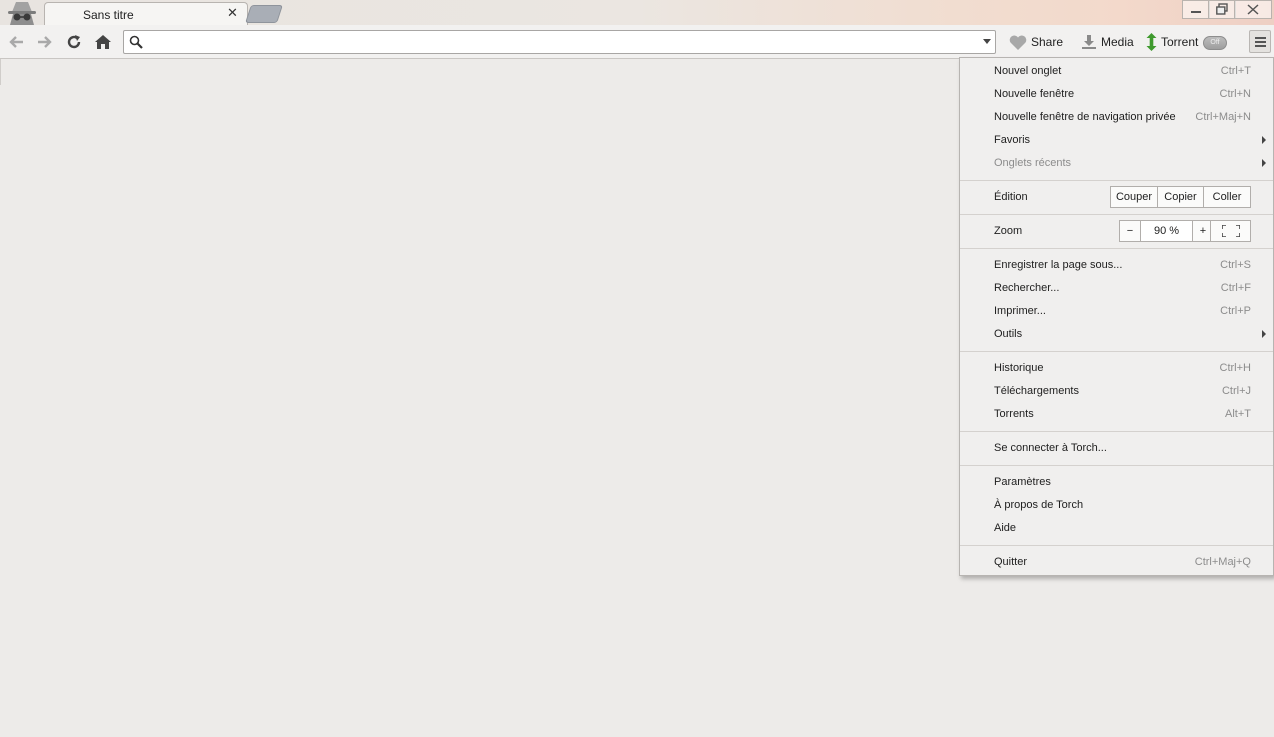 The width and height of the screenshot is (1274, 737). Describe the element at coordinates (637, 12) in the screenshot. I see `tab-strip: Sans titre ✕` at that location.